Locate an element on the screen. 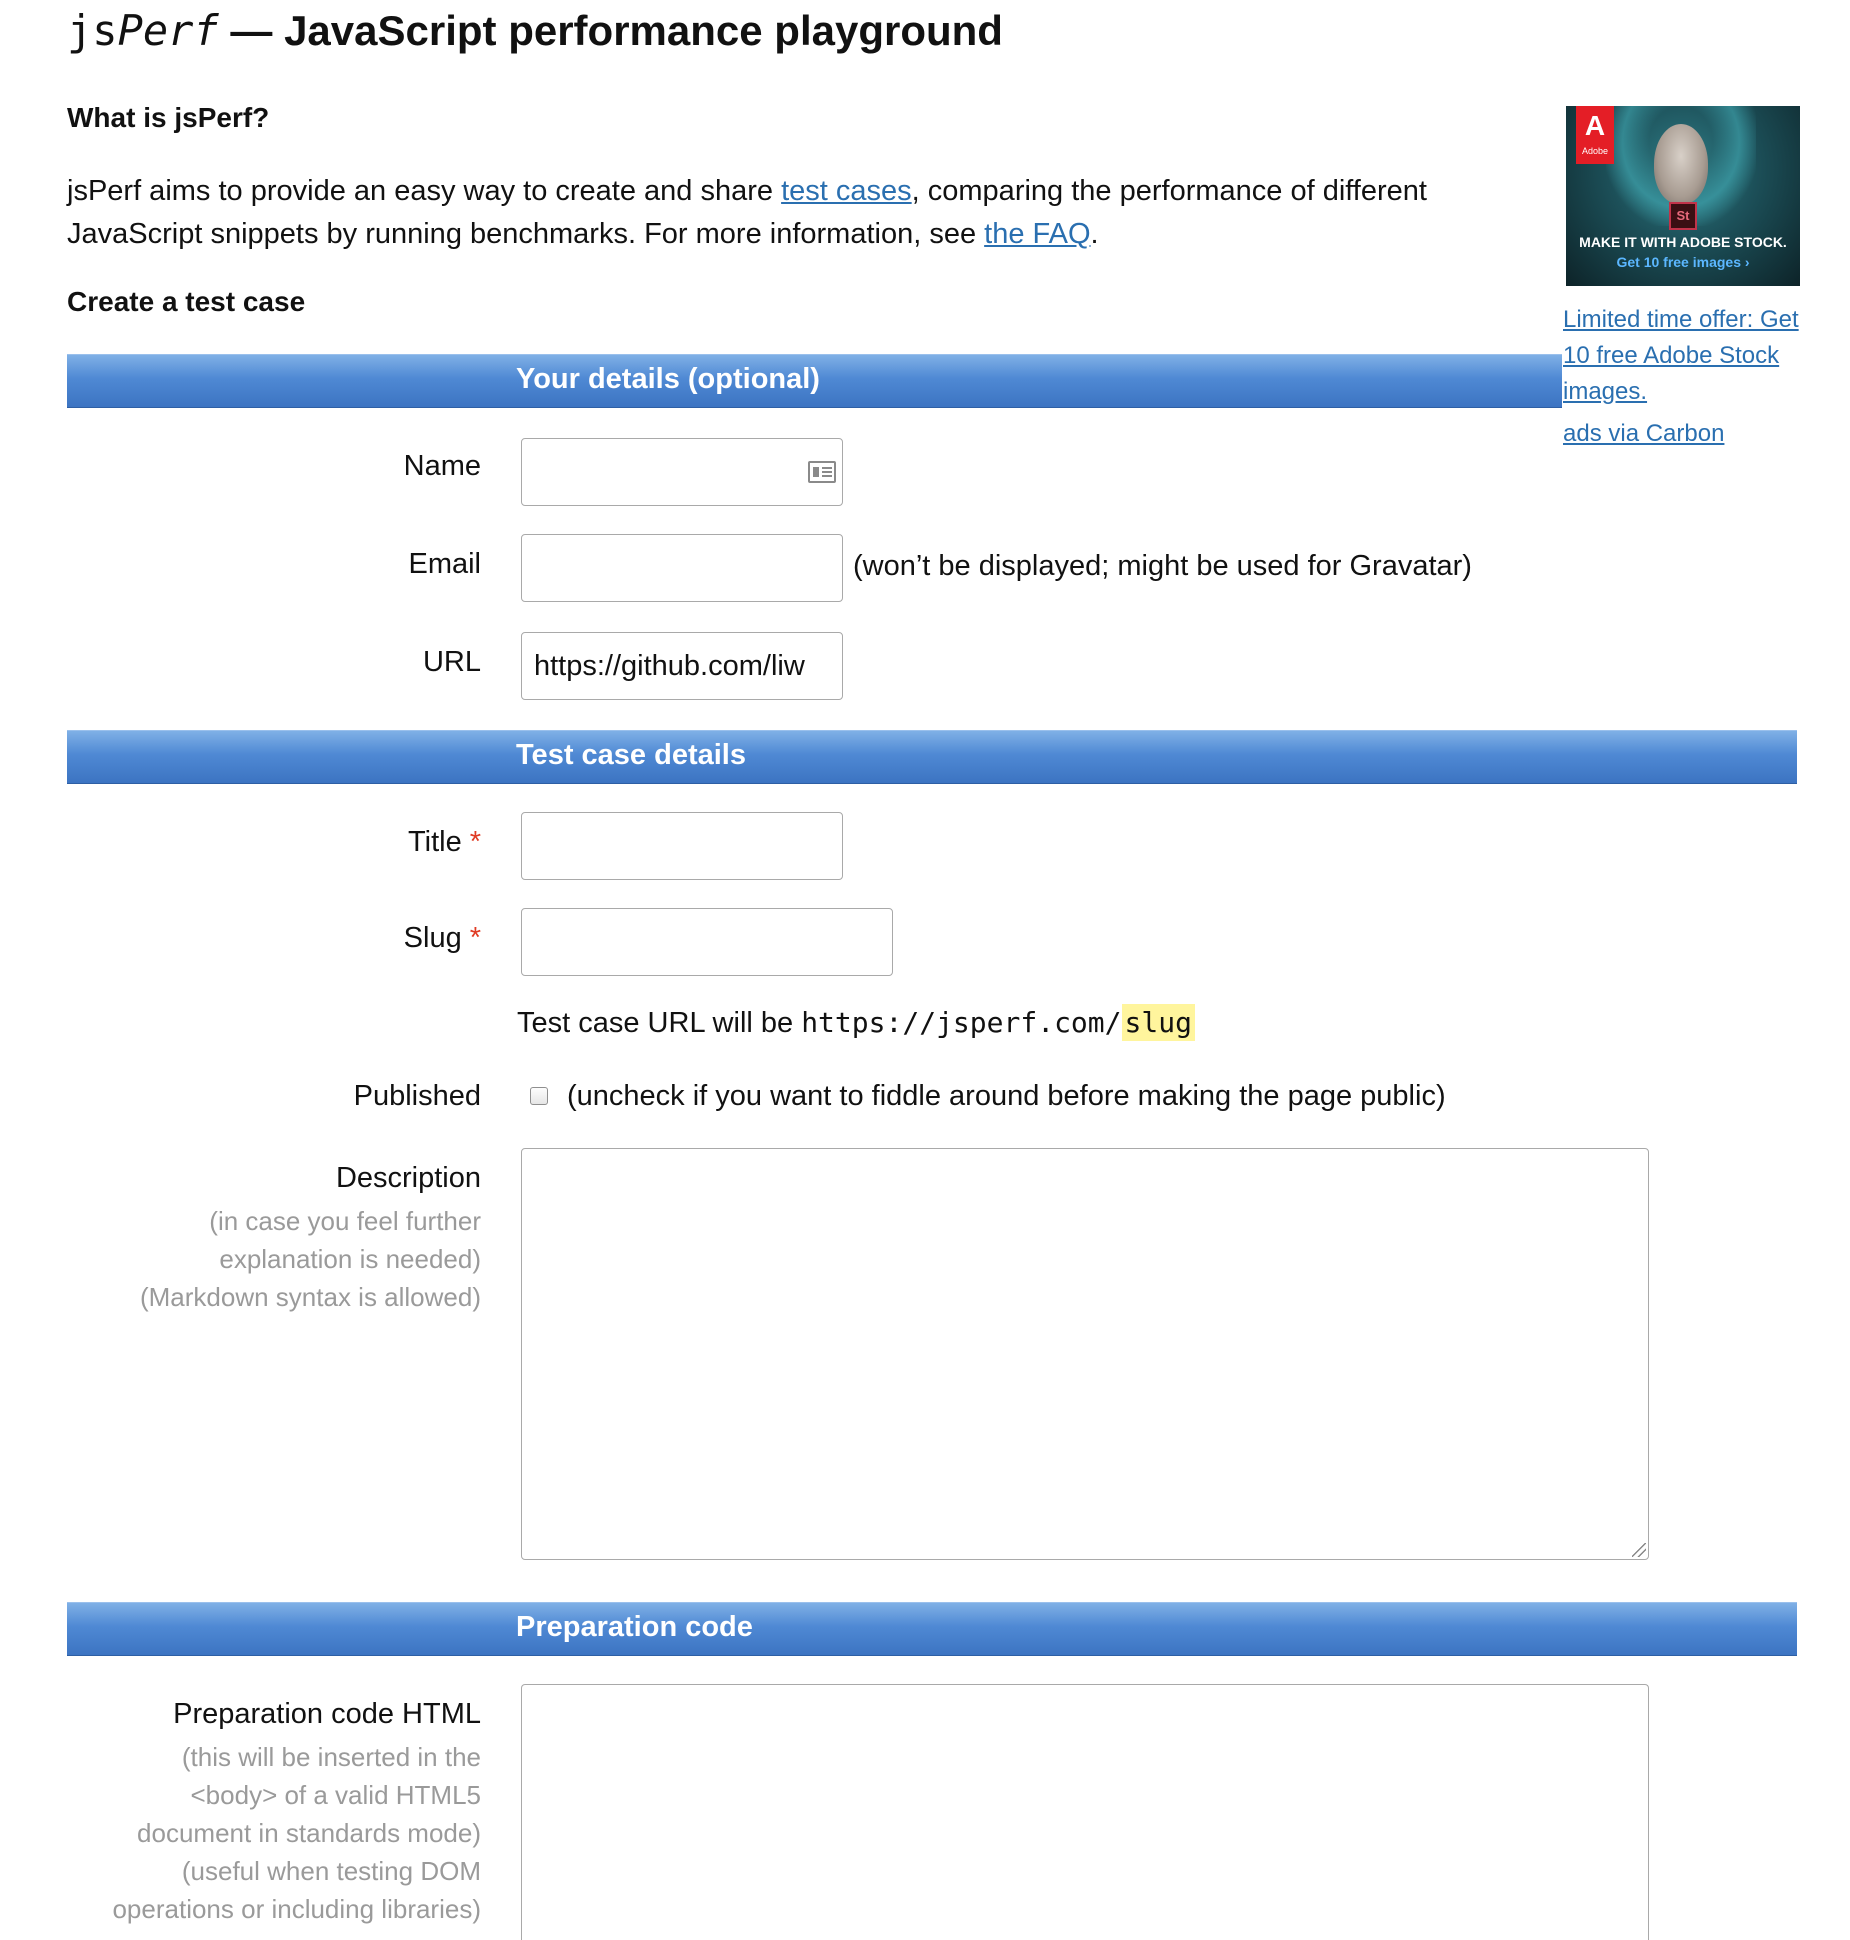 The image size is (1850, 1940). section-title: Preparation code is located at coordinates (634, 1627).